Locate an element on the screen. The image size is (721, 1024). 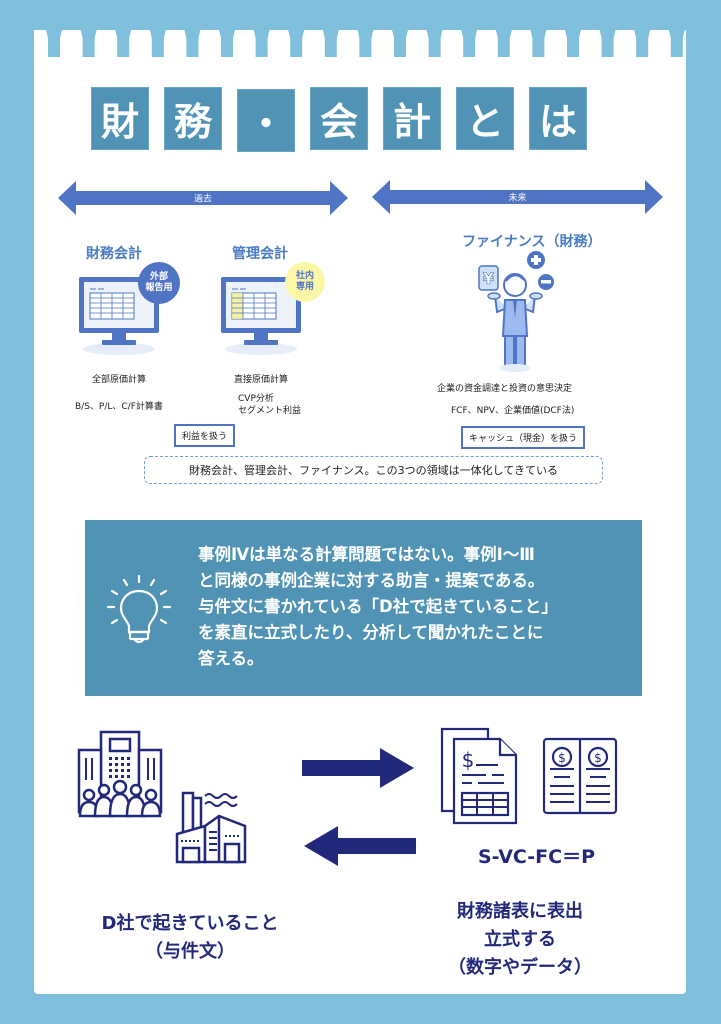
company-situation-label: D社で起きていること （与件文） is located at coordinates (190, 938).